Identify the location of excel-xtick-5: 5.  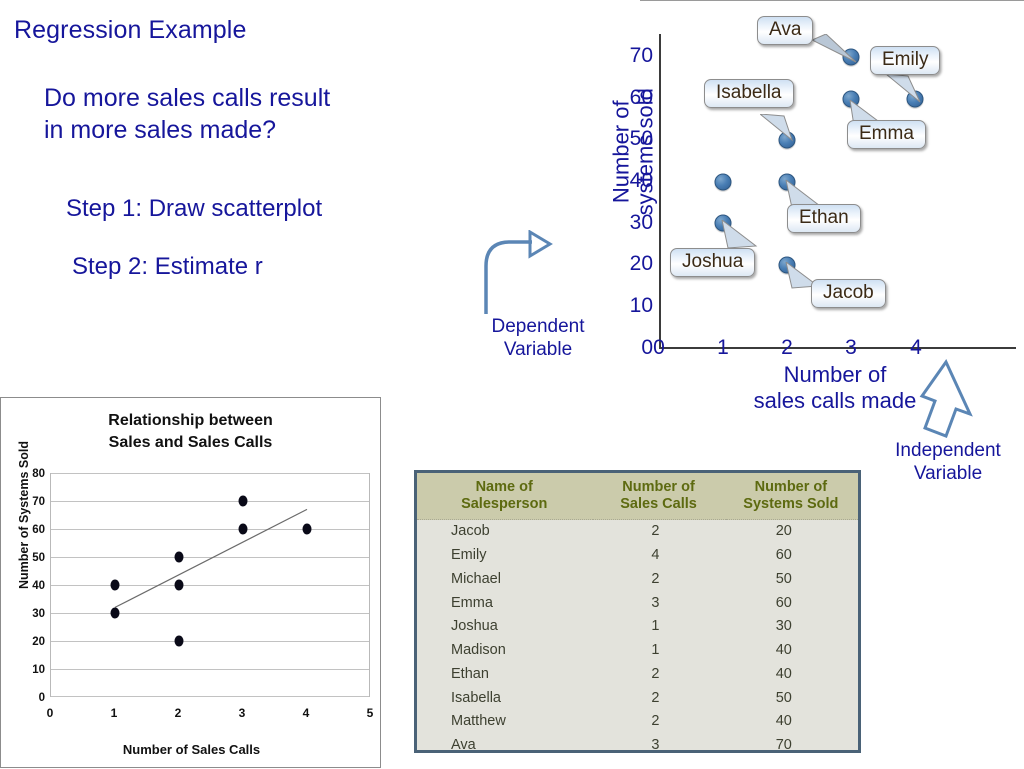
(370, 713).